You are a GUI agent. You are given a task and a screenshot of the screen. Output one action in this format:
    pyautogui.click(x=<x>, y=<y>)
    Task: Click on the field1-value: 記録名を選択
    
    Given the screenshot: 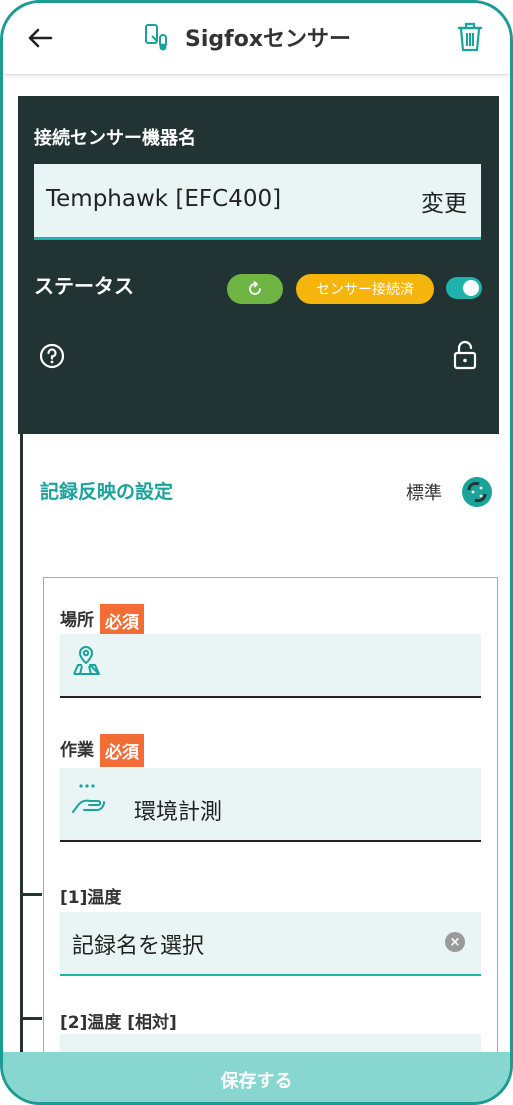 What is the action you would take?
    pyautogui.click(x=138, y=946)
    